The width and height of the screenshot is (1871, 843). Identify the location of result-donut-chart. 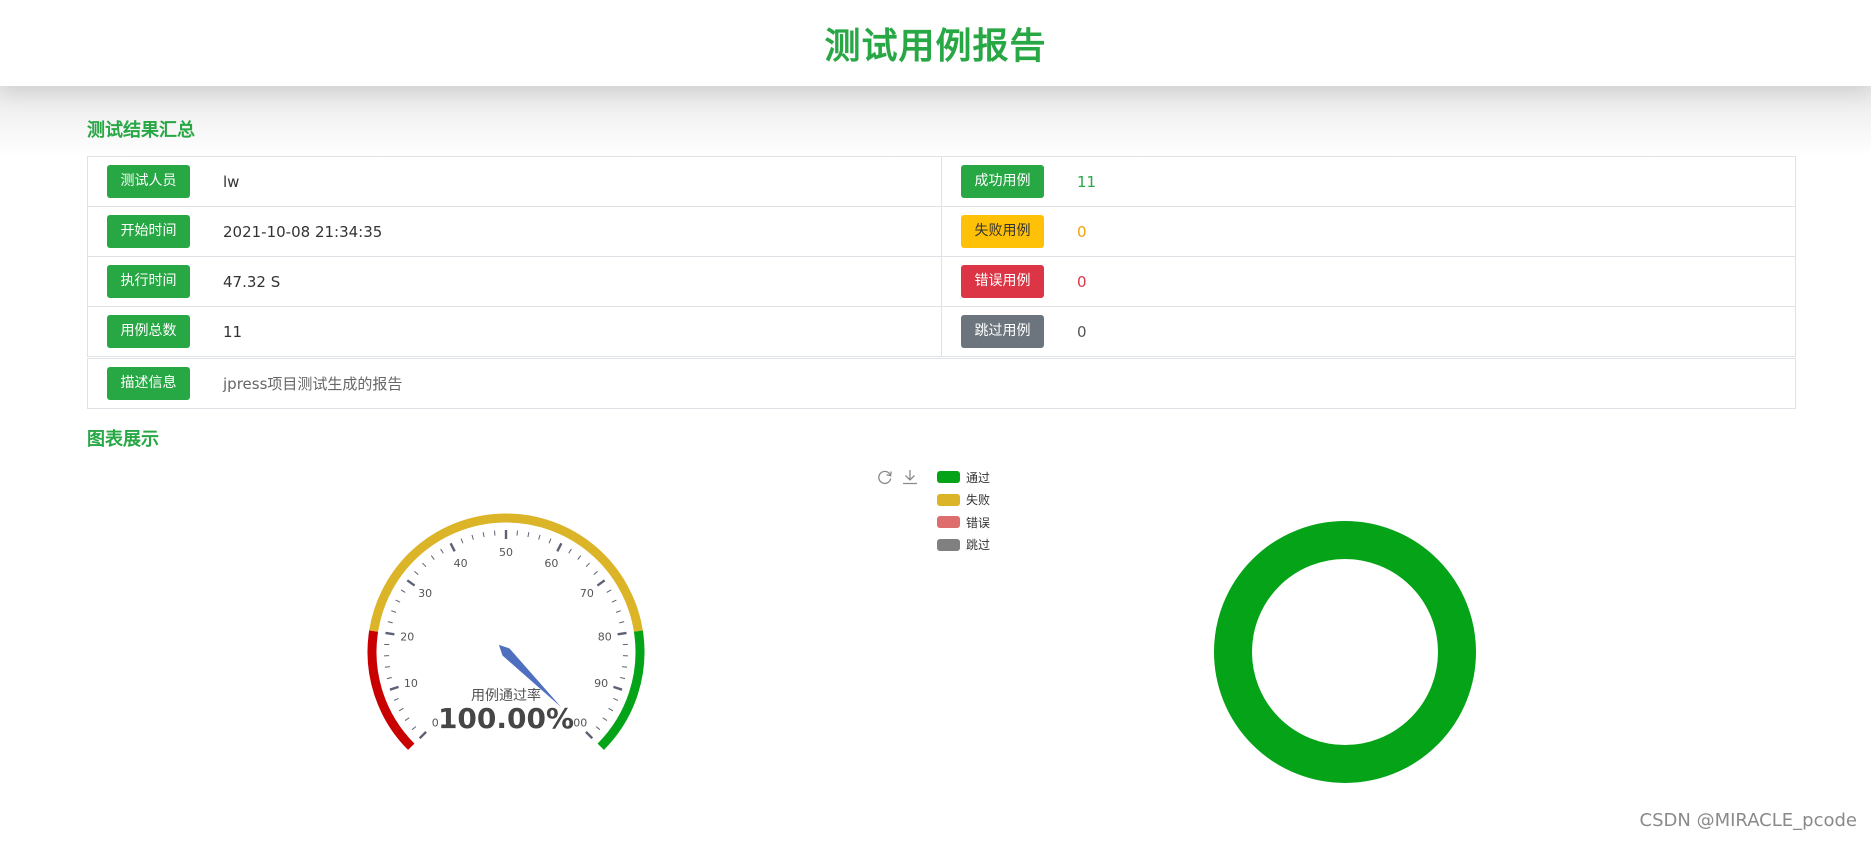
(1345, 652).